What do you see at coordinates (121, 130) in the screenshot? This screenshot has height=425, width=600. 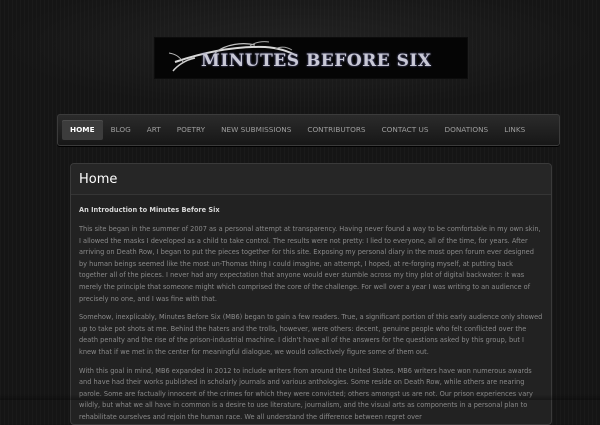 I see `nav-item-blog: BLOG` at bounding box center [121, 130].